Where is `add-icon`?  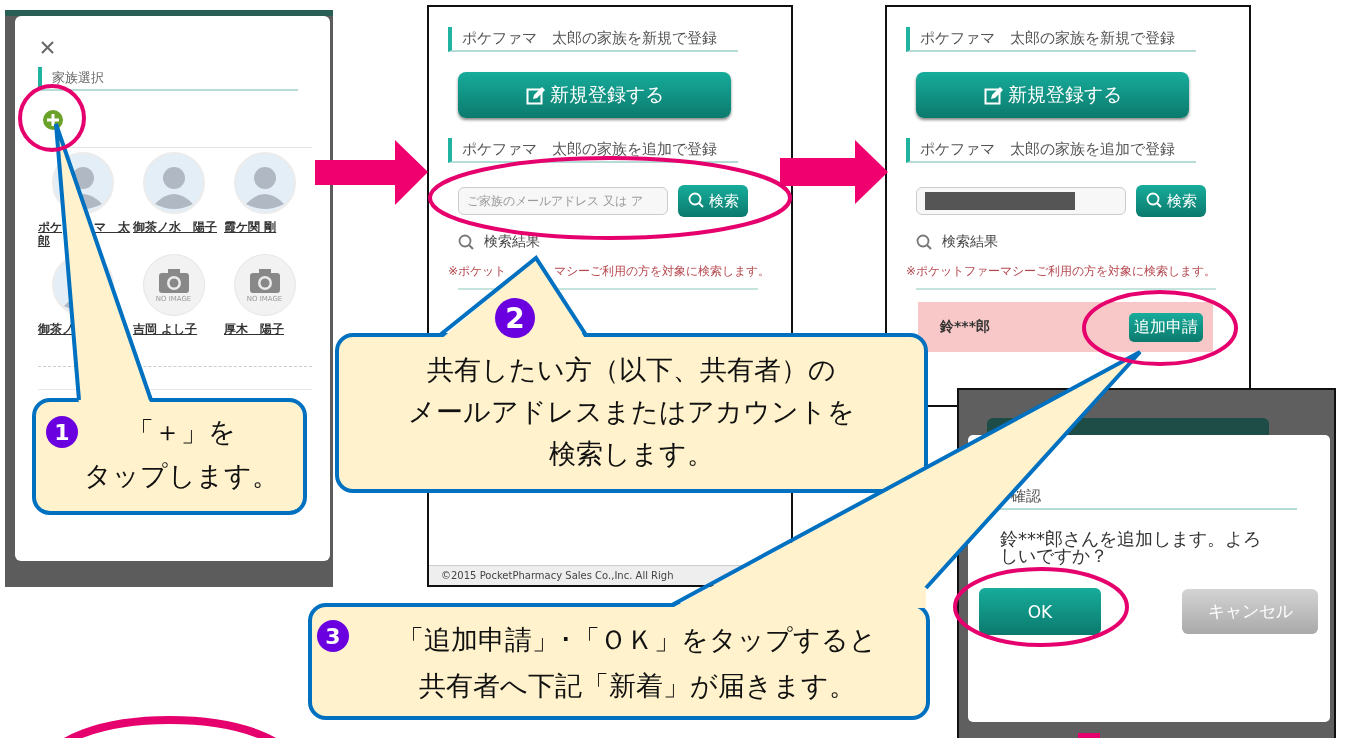 add-icon is located at coordinates (53, 120).